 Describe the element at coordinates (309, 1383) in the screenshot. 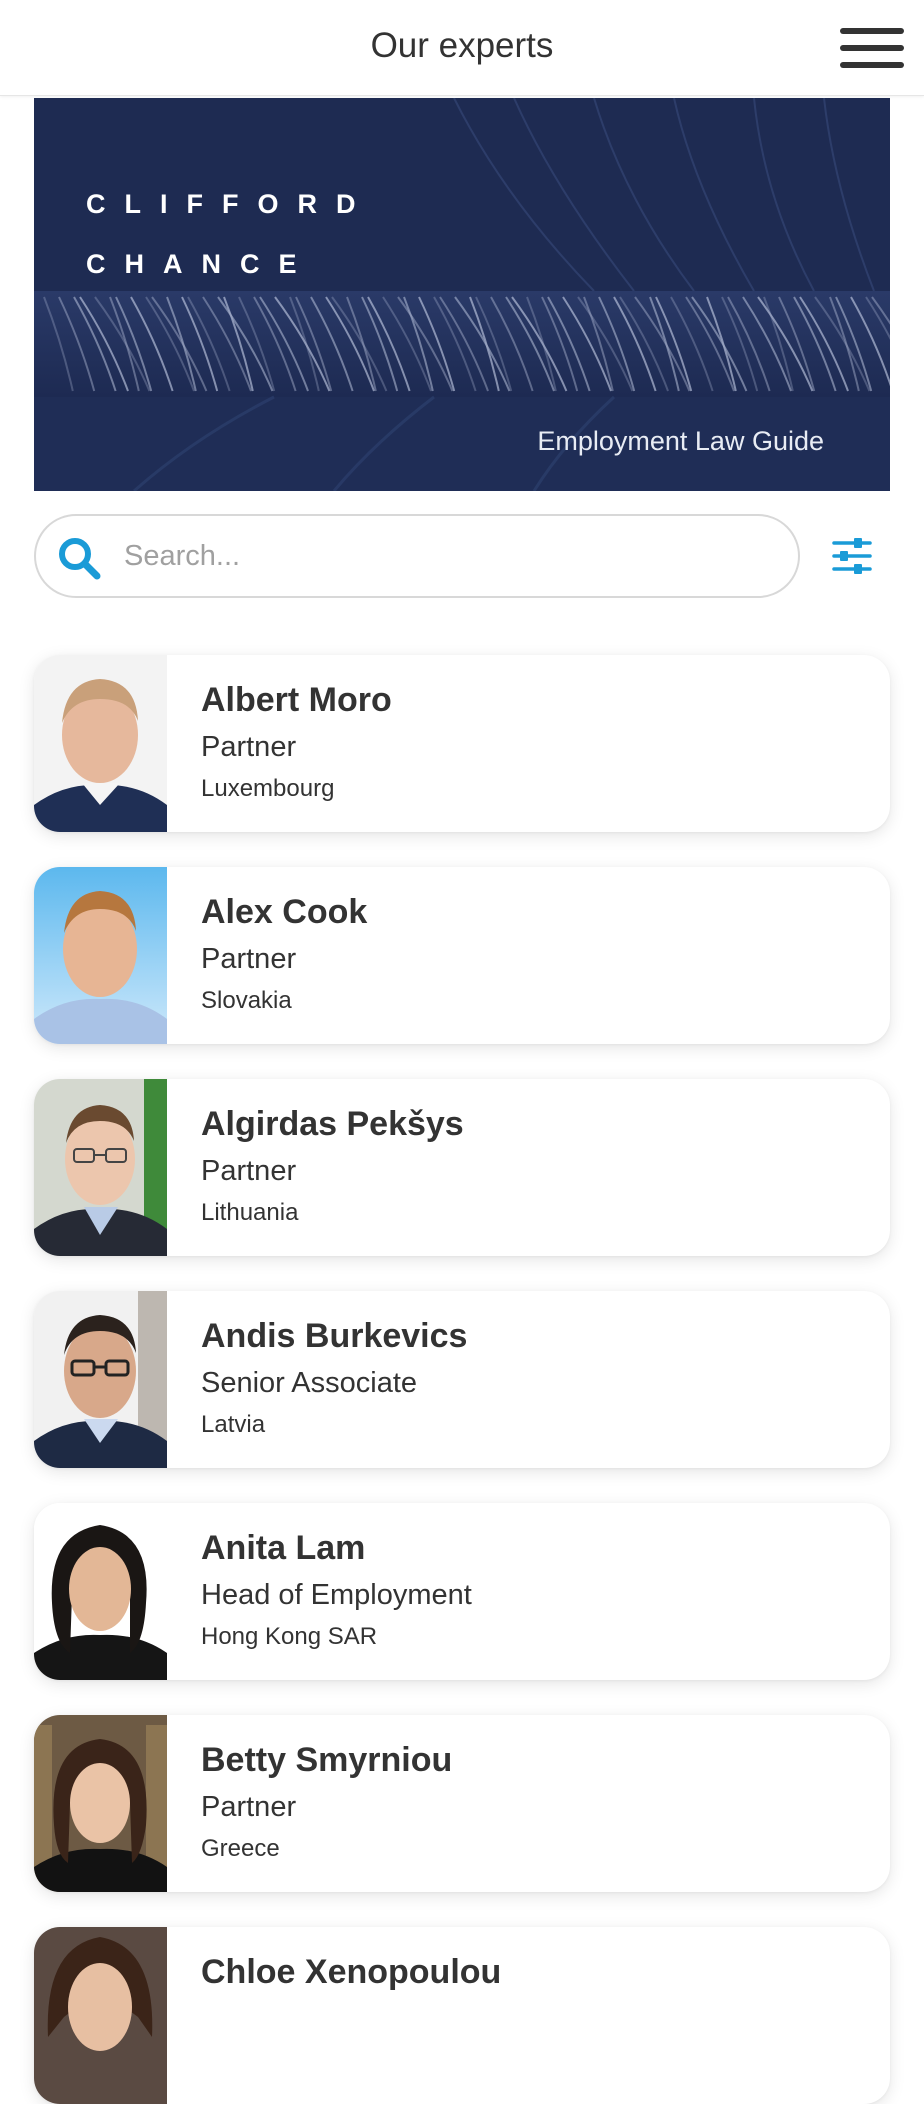

I see `expert-role: Senior Associate` at that location.